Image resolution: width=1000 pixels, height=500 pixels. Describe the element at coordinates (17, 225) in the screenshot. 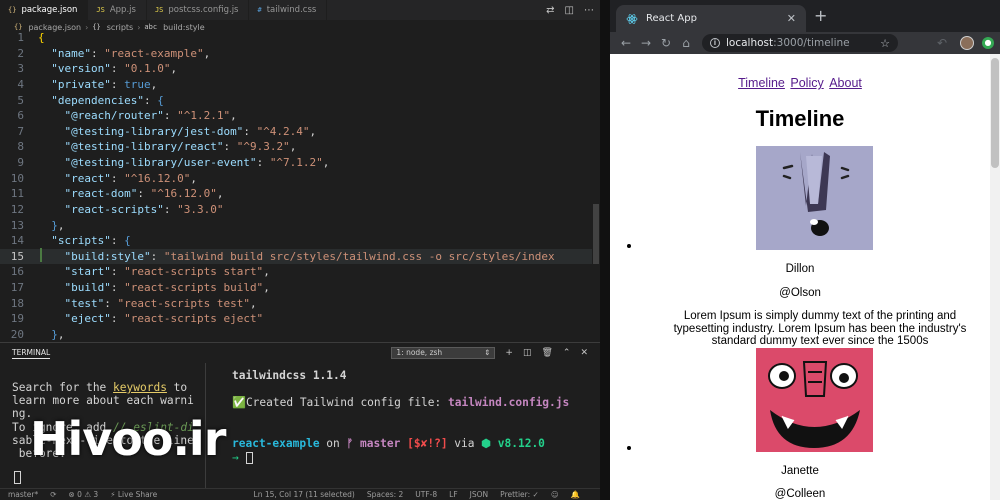

I see `line-number: 13` at that location.